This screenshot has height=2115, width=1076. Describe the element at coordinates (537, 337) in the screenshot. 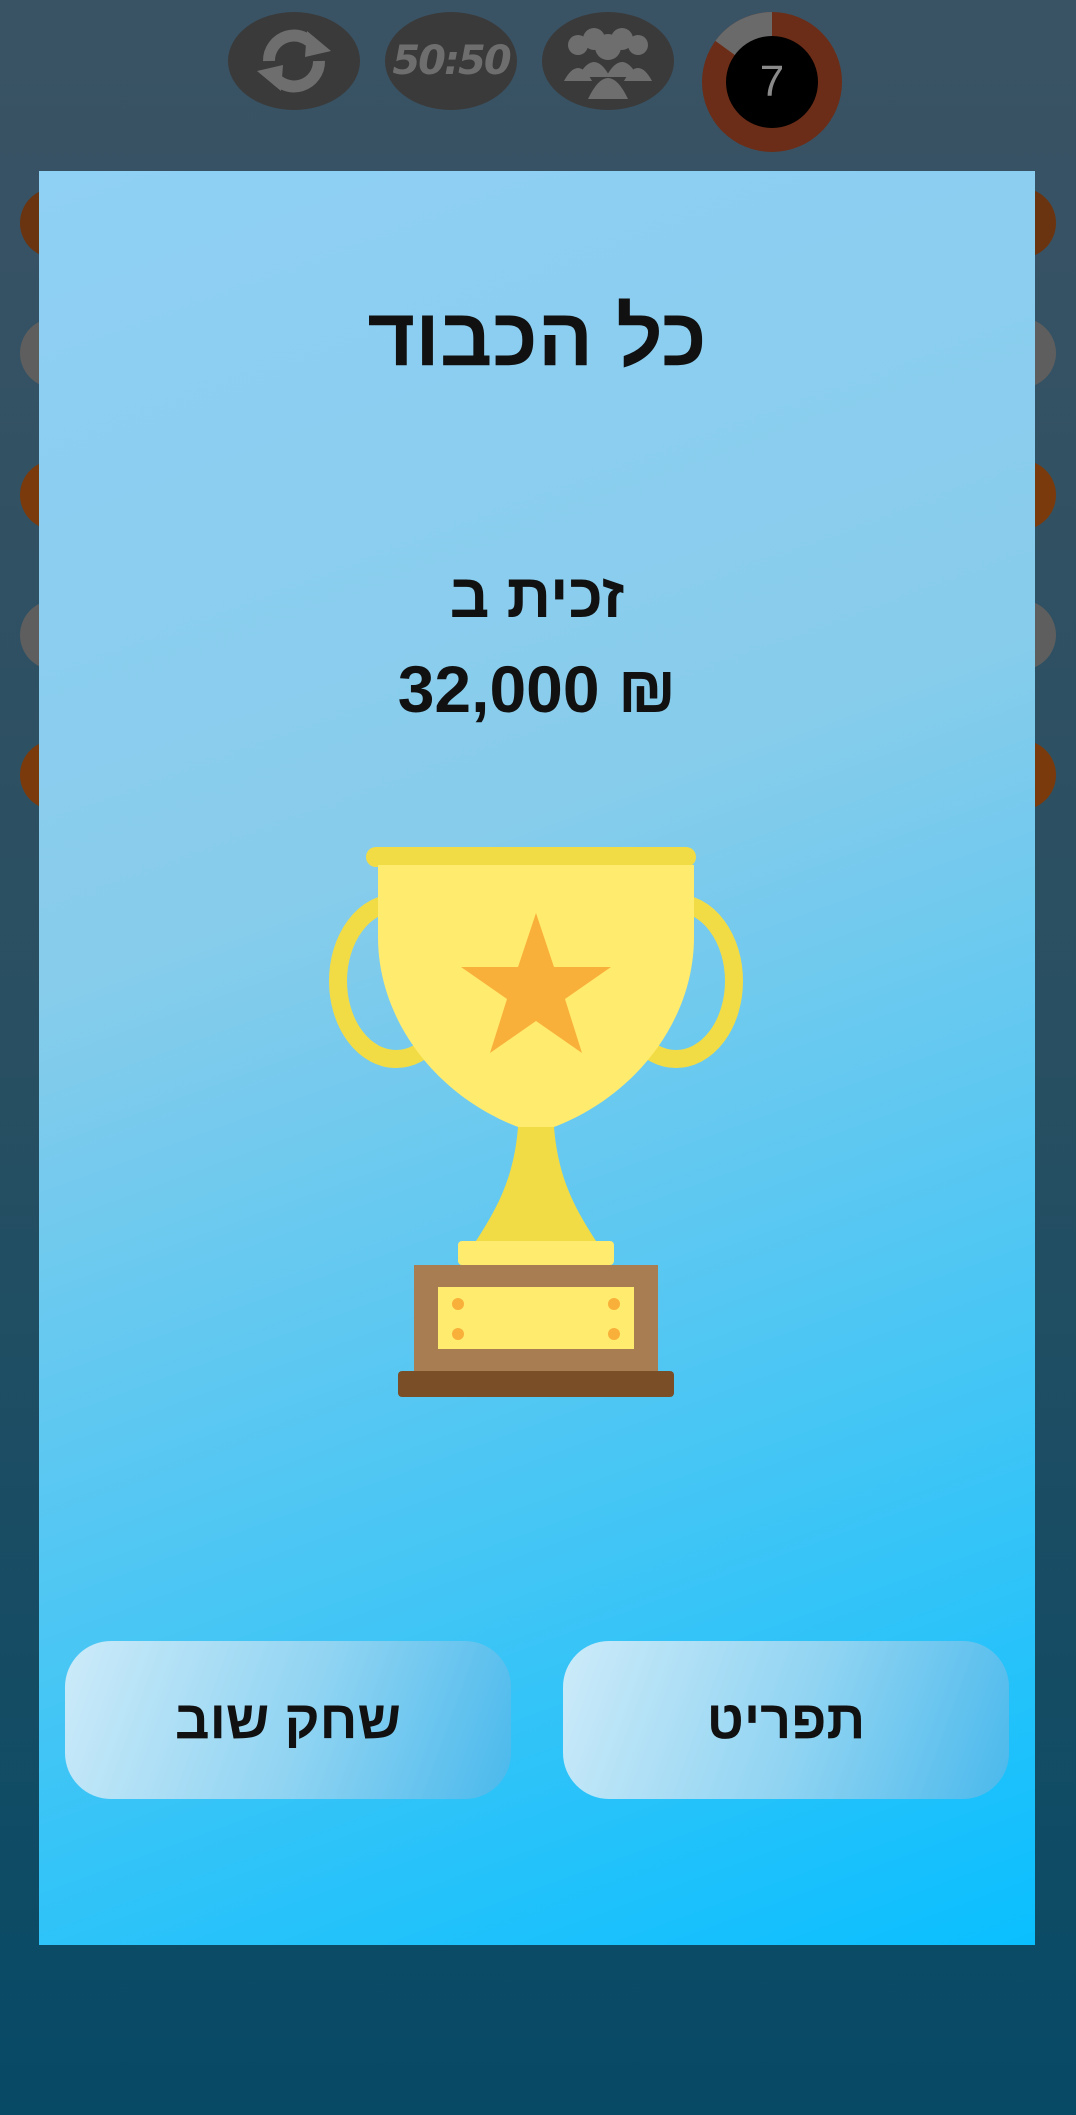

I see `dialog-title: כל הכבוד` at that location.